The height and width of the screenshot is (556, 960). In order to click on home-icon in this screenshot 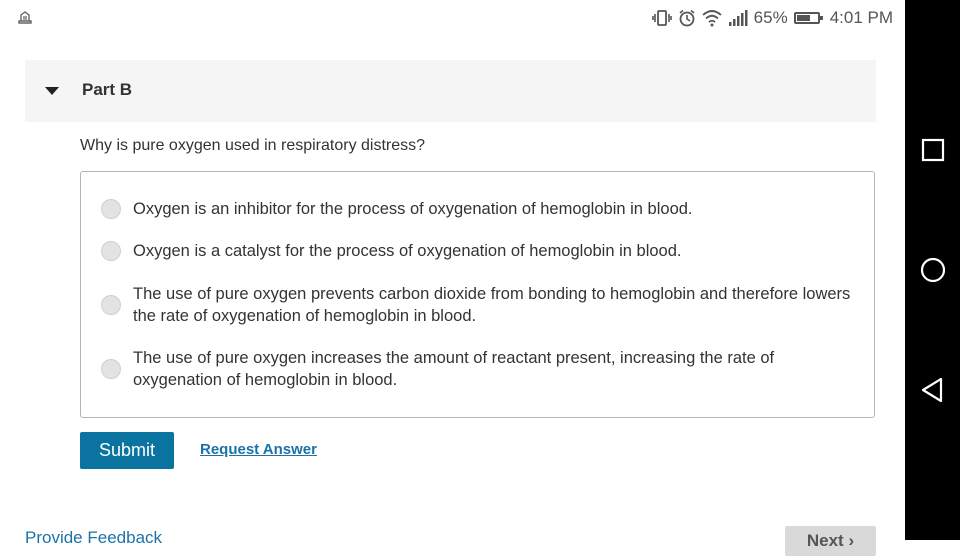, I will do `click(933, 270)`.